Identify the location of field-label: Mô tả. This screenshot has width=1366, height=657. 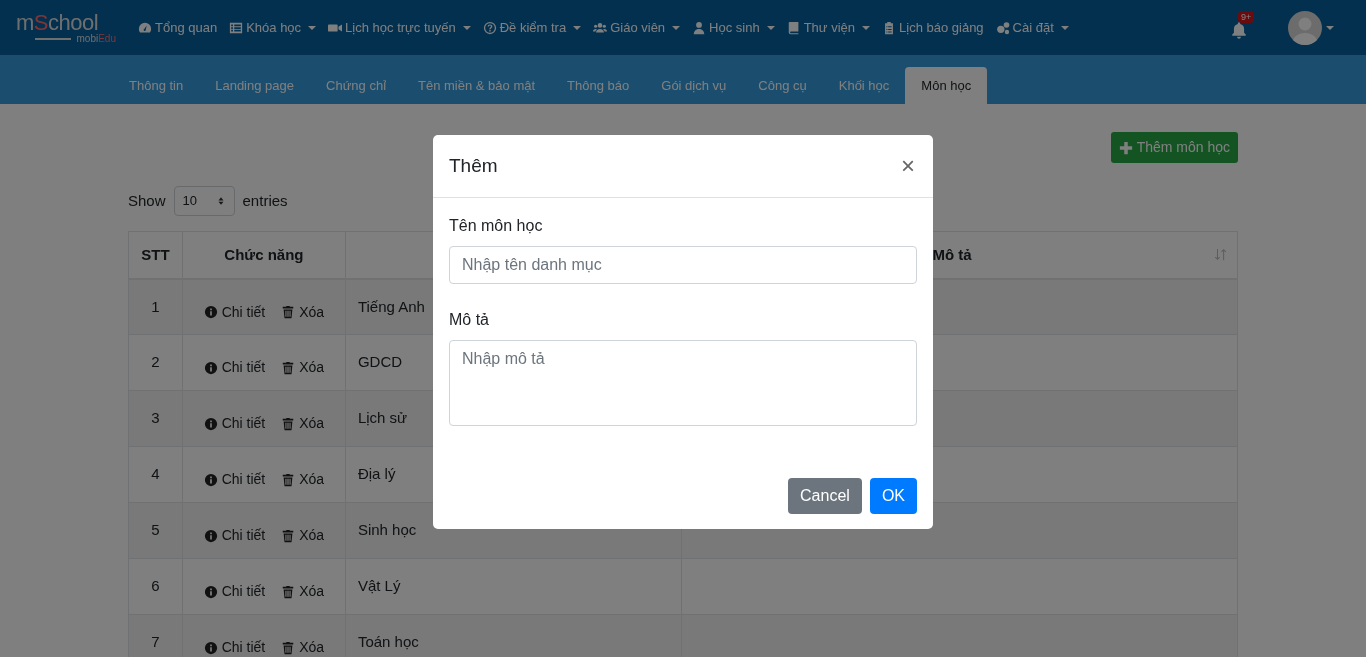
(469, 320).